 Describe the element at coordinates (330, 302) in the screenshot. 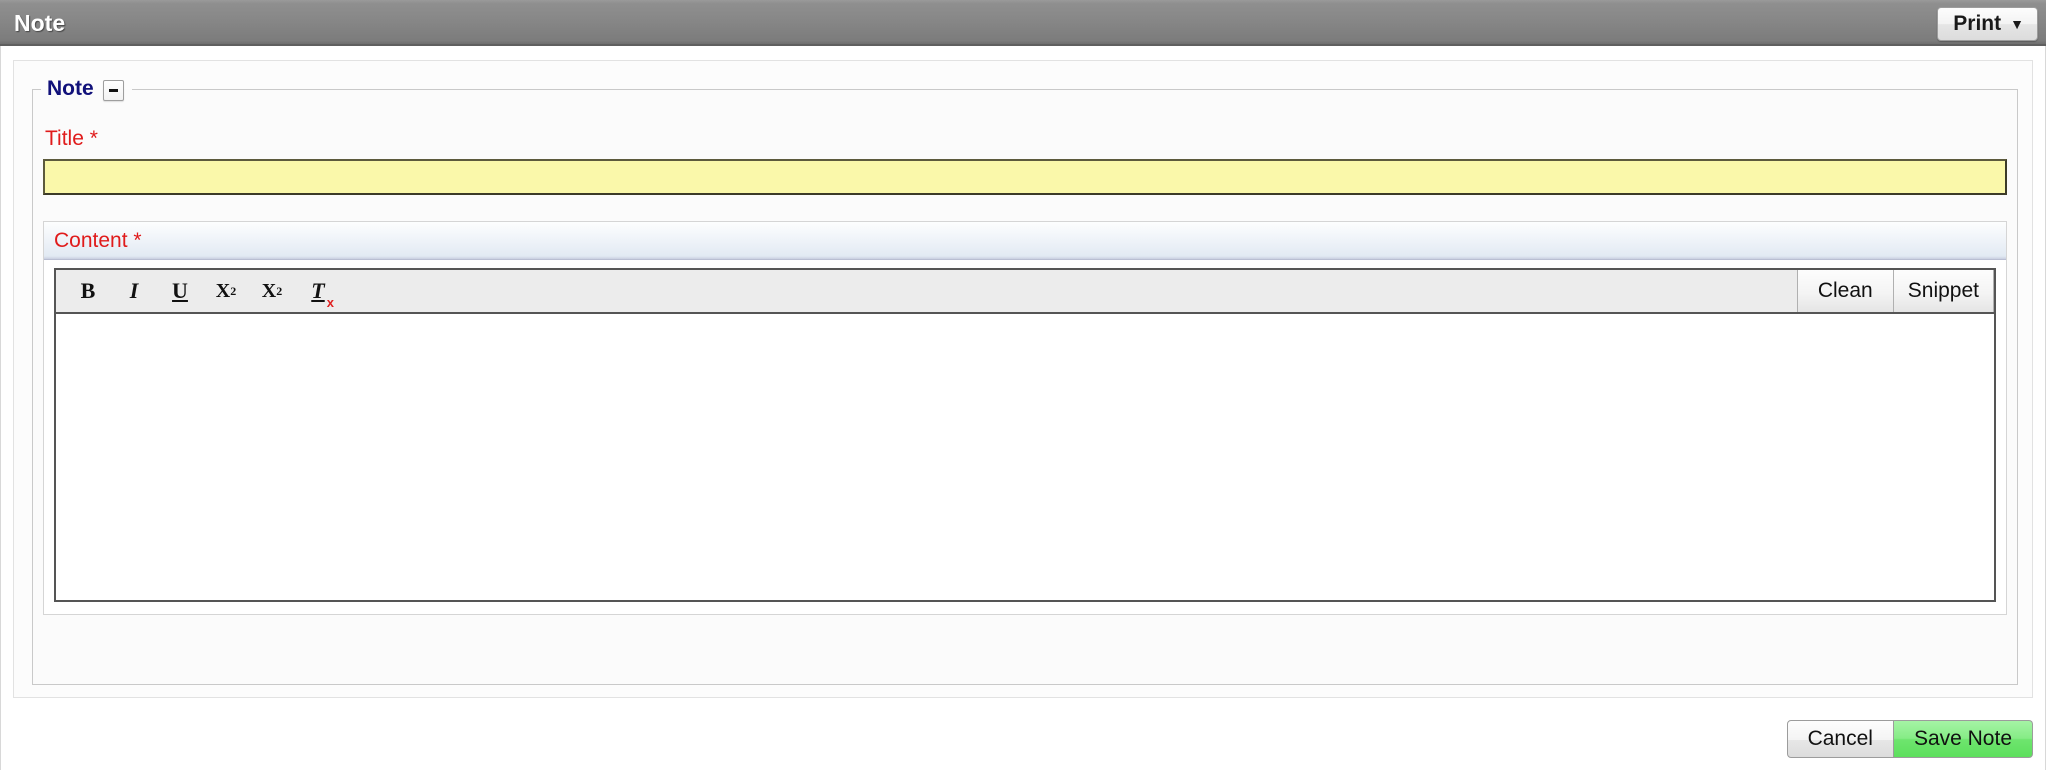

I see `remove-format-x: x` at that location.